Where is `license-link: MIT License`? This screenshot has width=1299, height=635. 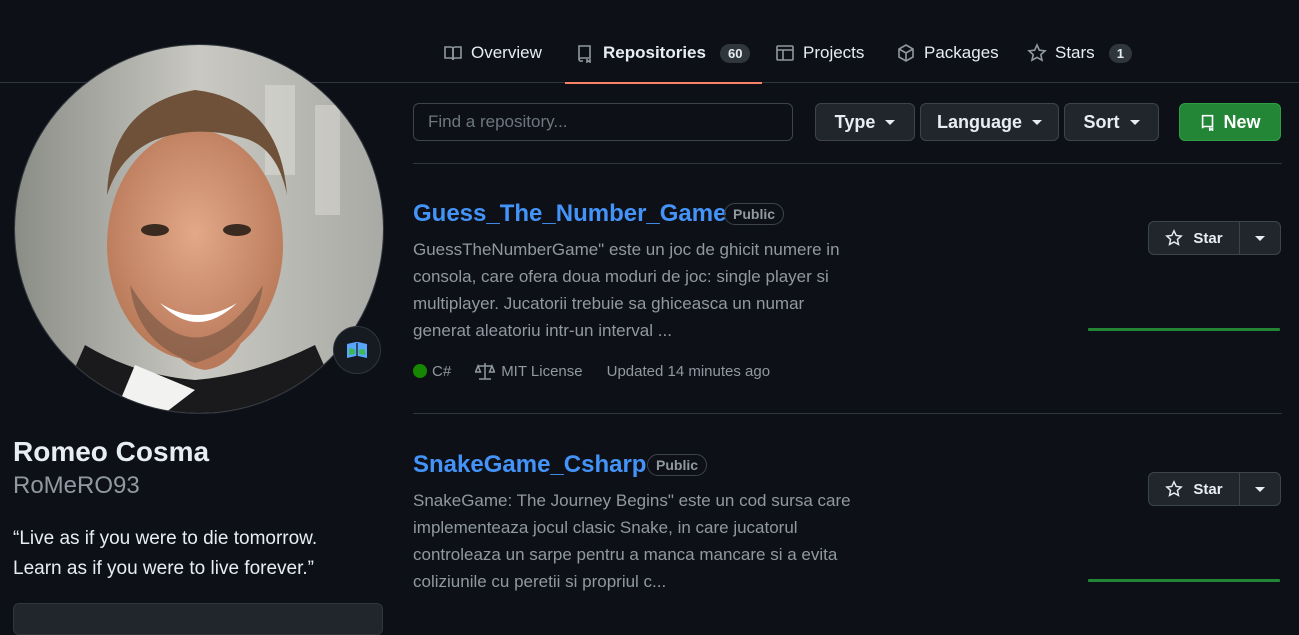
license-link: MIT License is located at coordinates (529, 371).